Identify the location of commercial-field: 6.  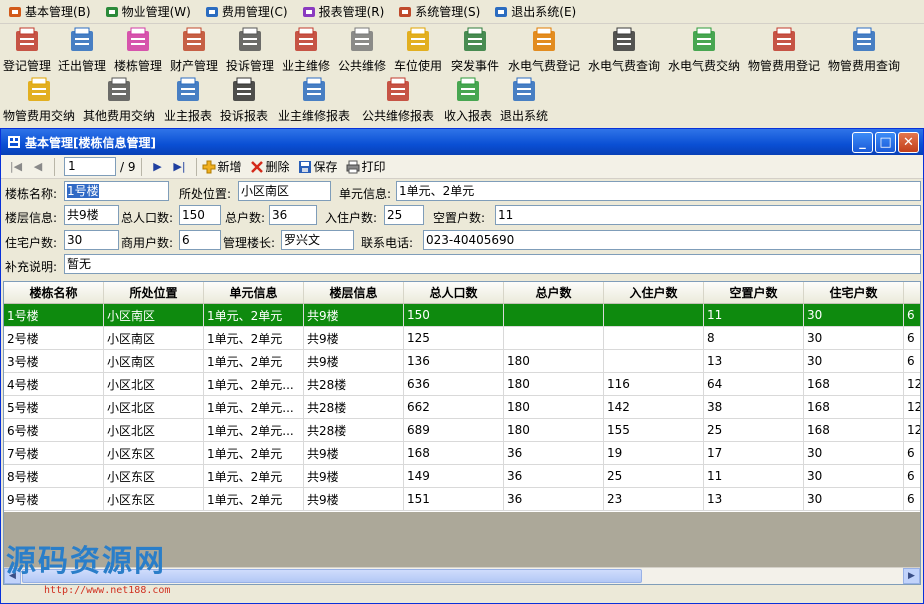
(200, 240).